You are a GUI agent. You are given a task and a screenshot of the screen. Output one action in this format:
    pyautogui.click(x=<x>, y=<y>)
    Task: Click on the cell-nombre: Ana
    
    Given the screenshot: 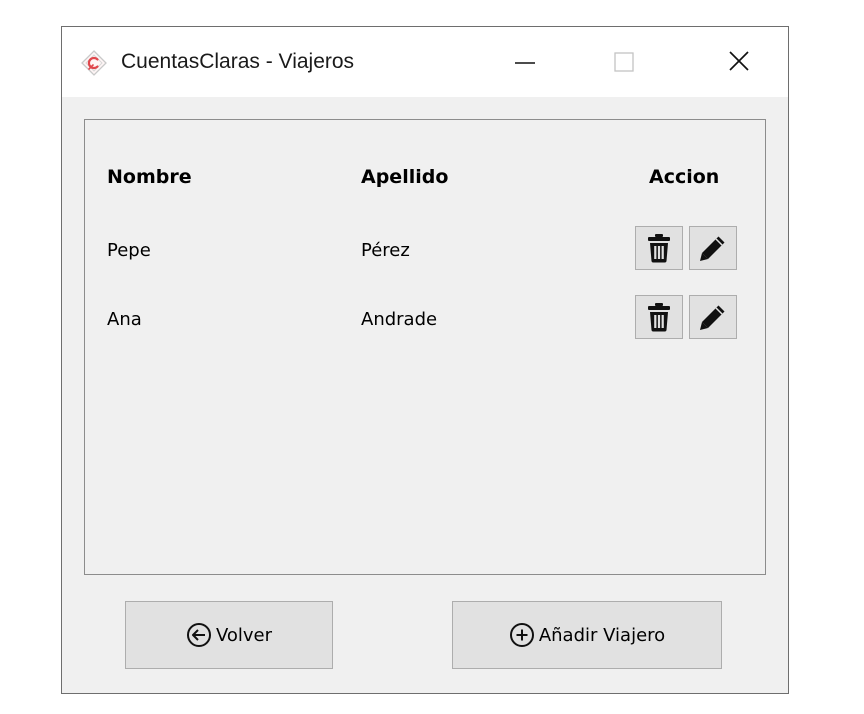 What is the action you would take?
    pyautogui.click(x=124, y=319)
    